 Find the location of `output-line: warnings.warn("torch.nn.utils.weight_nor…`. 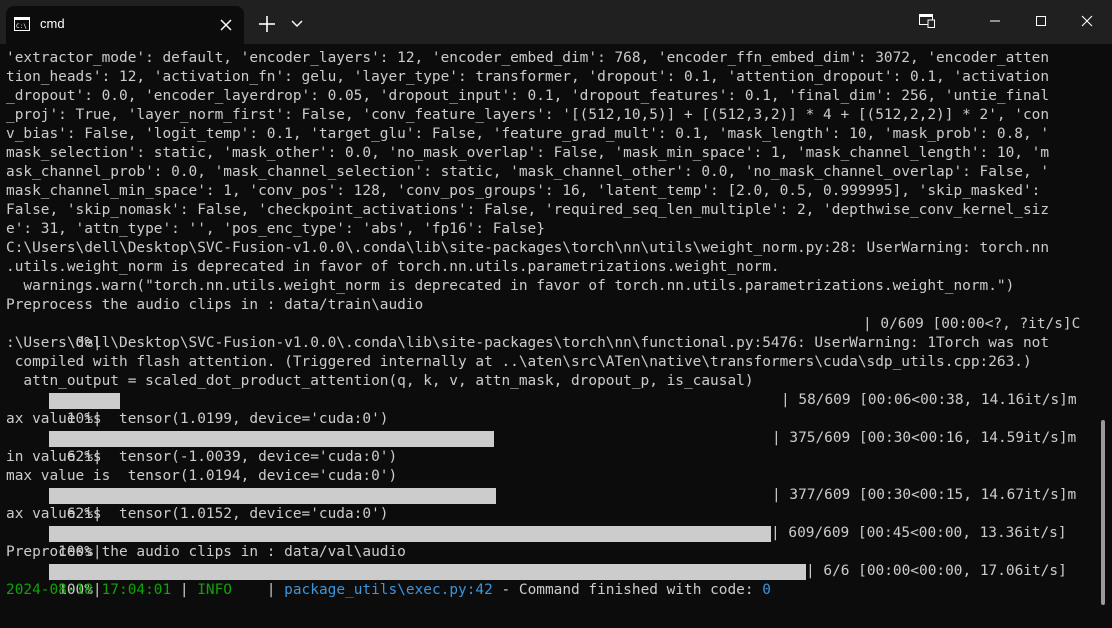

output-line: warnings.warn("torch.nn.utils.weight_nor… is located at coordinates (510, 286).